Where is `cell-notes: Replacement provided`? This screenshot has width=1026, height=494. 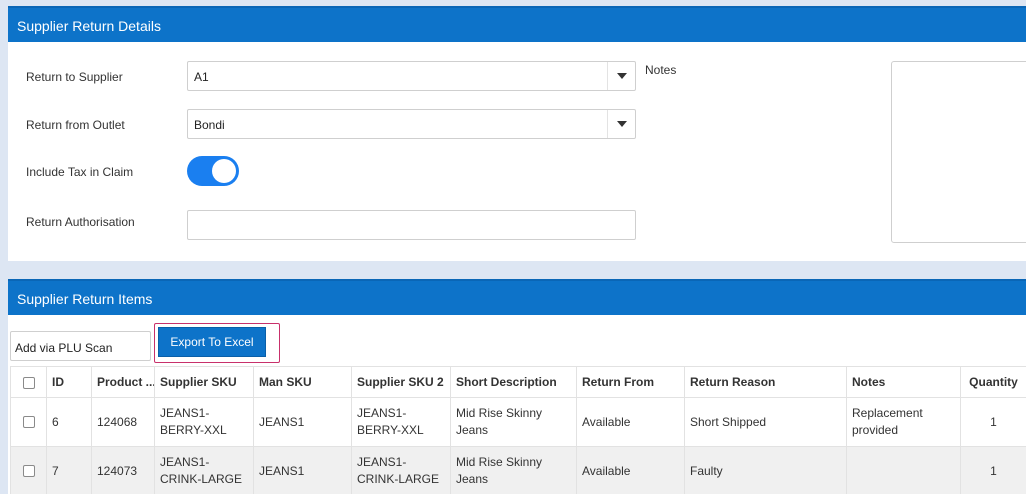
cell-notes: Replacement provided is located at coordinates (903, 422).